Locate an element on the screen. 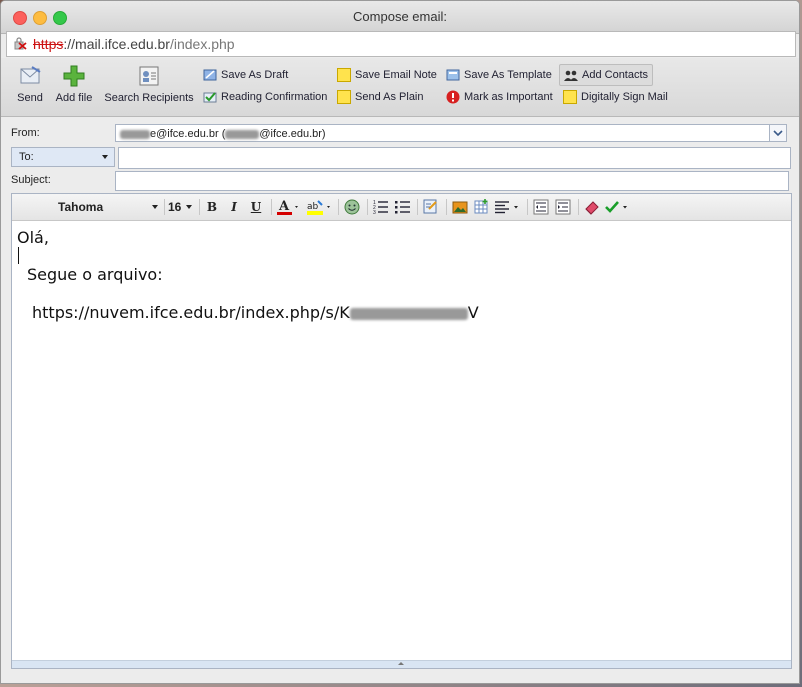 The image size is (802, 687). address-book-icon is located at coordinates (149, 76).